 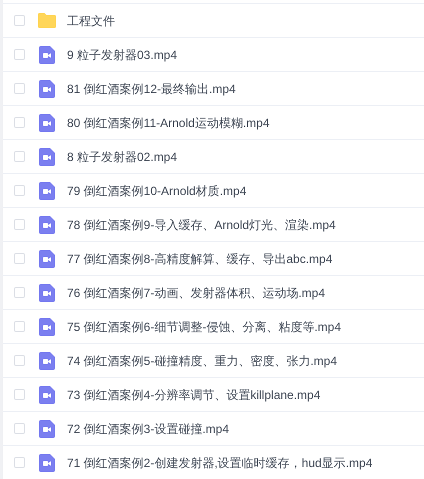 I want to click on file-name: 工程文件, so click(x=91, y=21).